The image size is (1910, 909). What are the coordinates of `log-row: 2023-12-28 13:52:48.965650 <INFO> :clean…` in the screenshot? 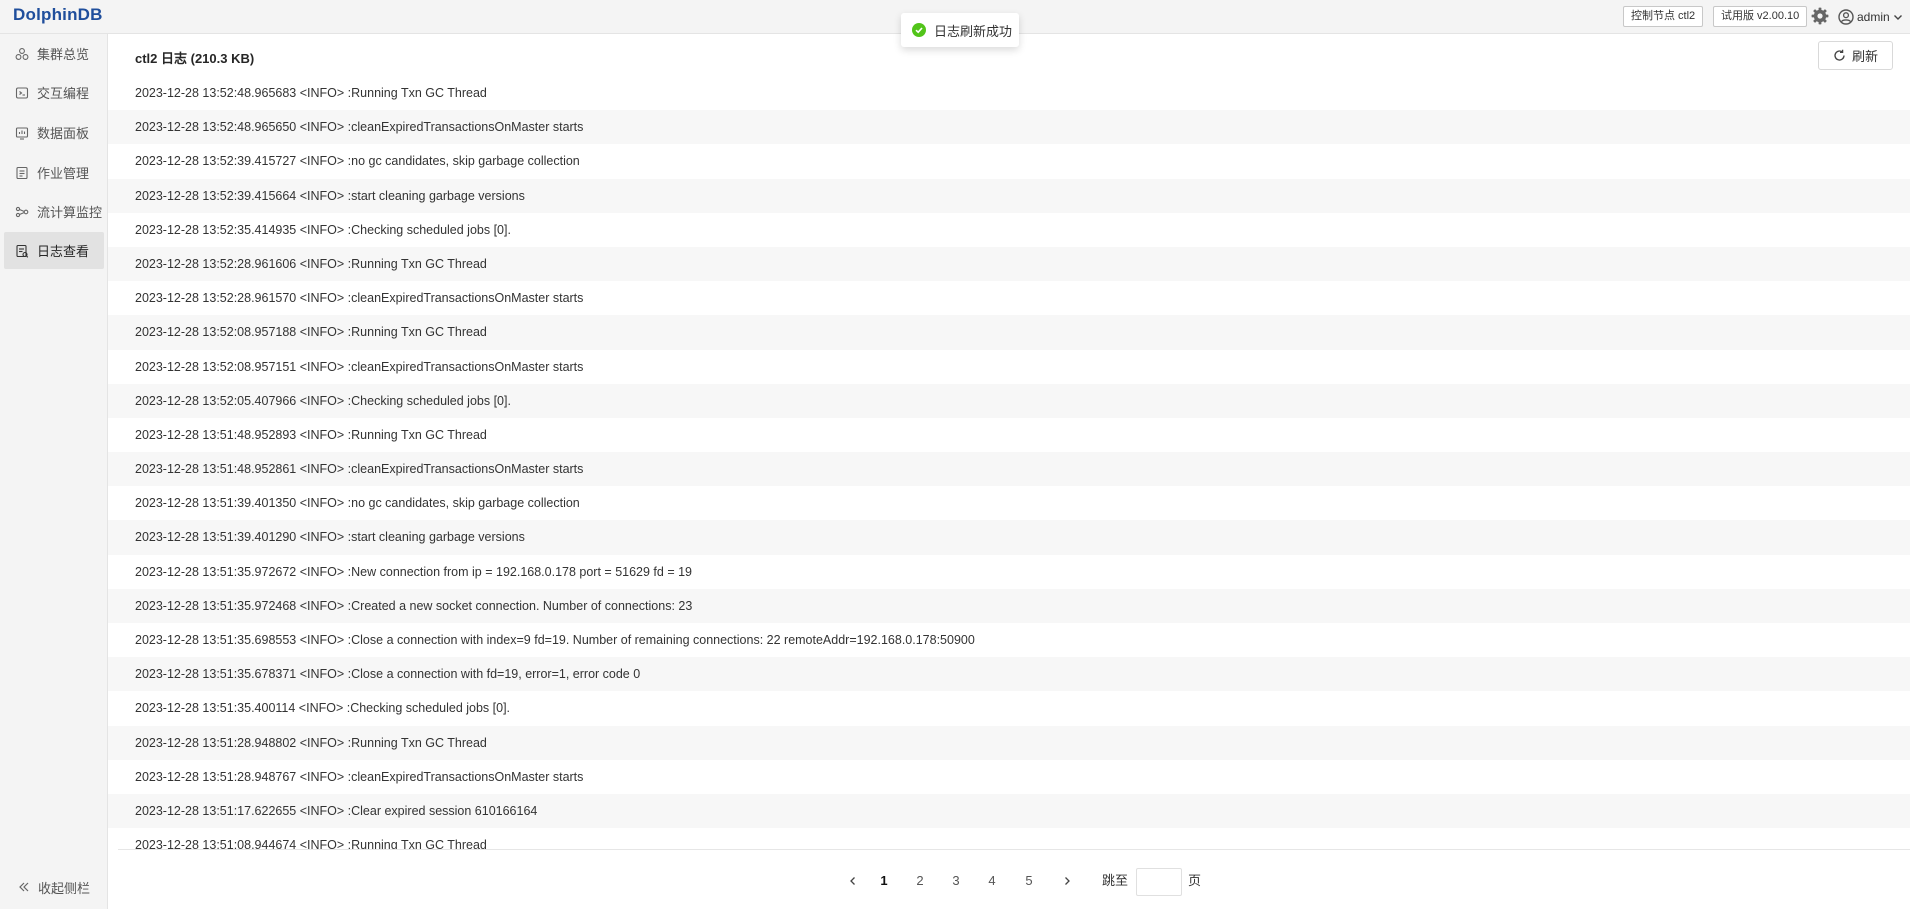 It's located at (1009, 127).